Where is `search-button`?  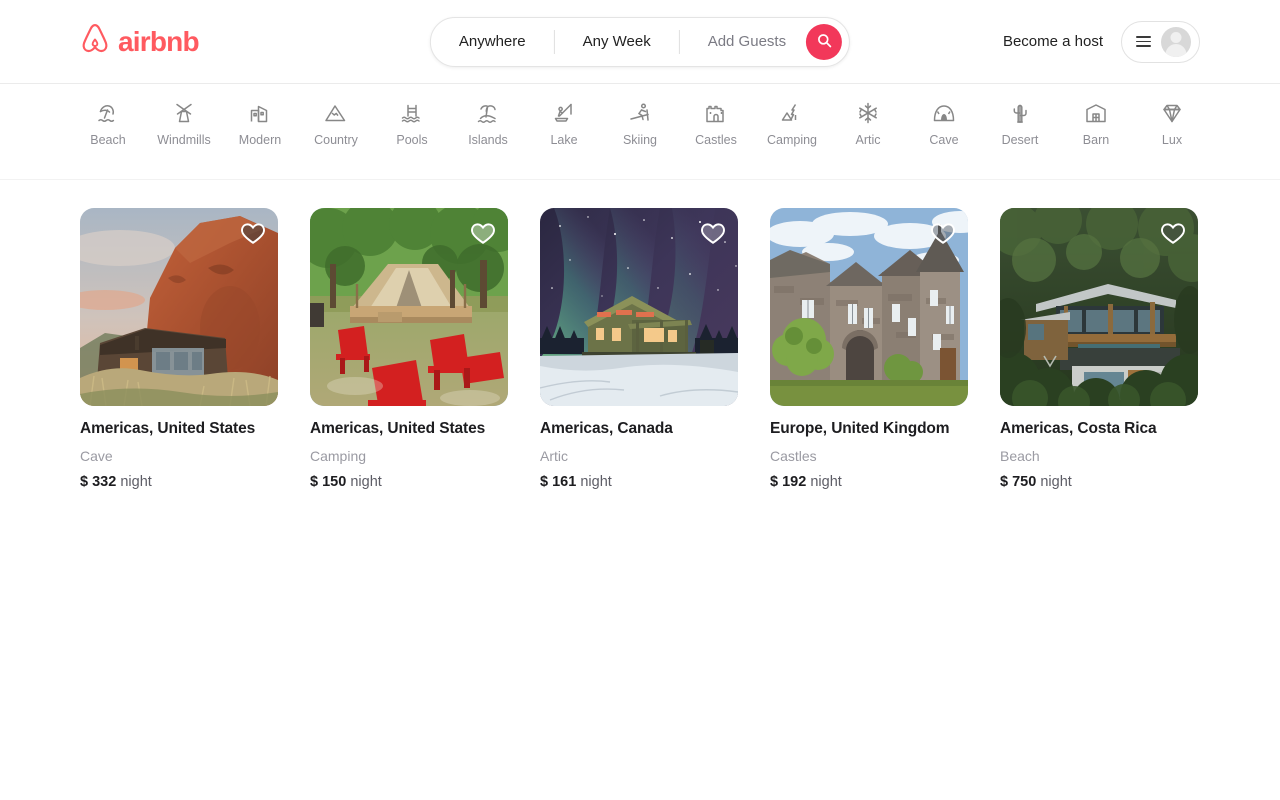
search-button is located at coordinates (824, 42).